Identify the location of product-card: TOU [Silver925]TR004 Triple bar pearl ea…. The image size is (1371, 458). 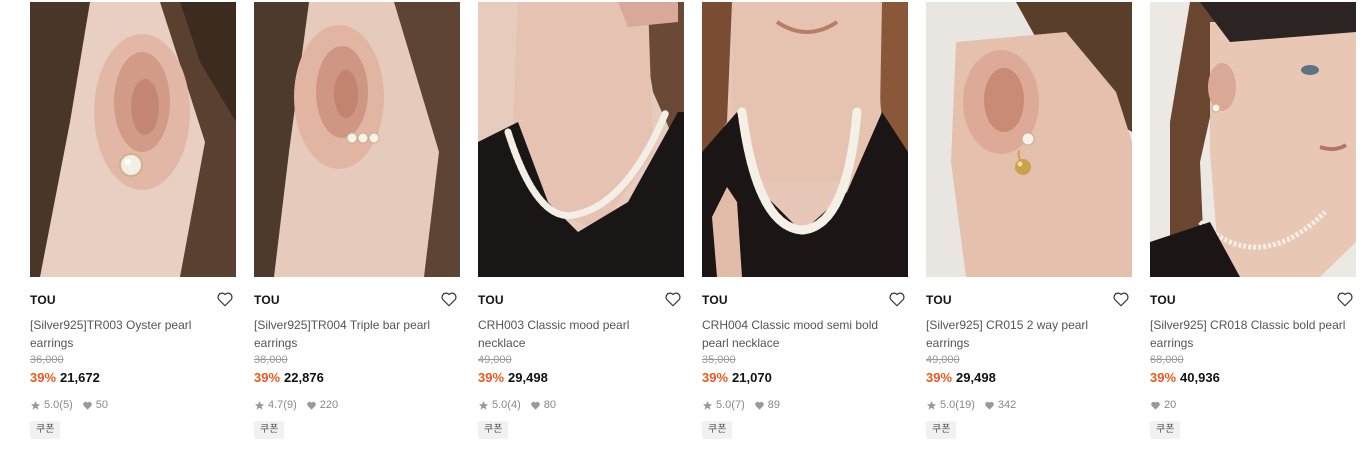
(357, 227).